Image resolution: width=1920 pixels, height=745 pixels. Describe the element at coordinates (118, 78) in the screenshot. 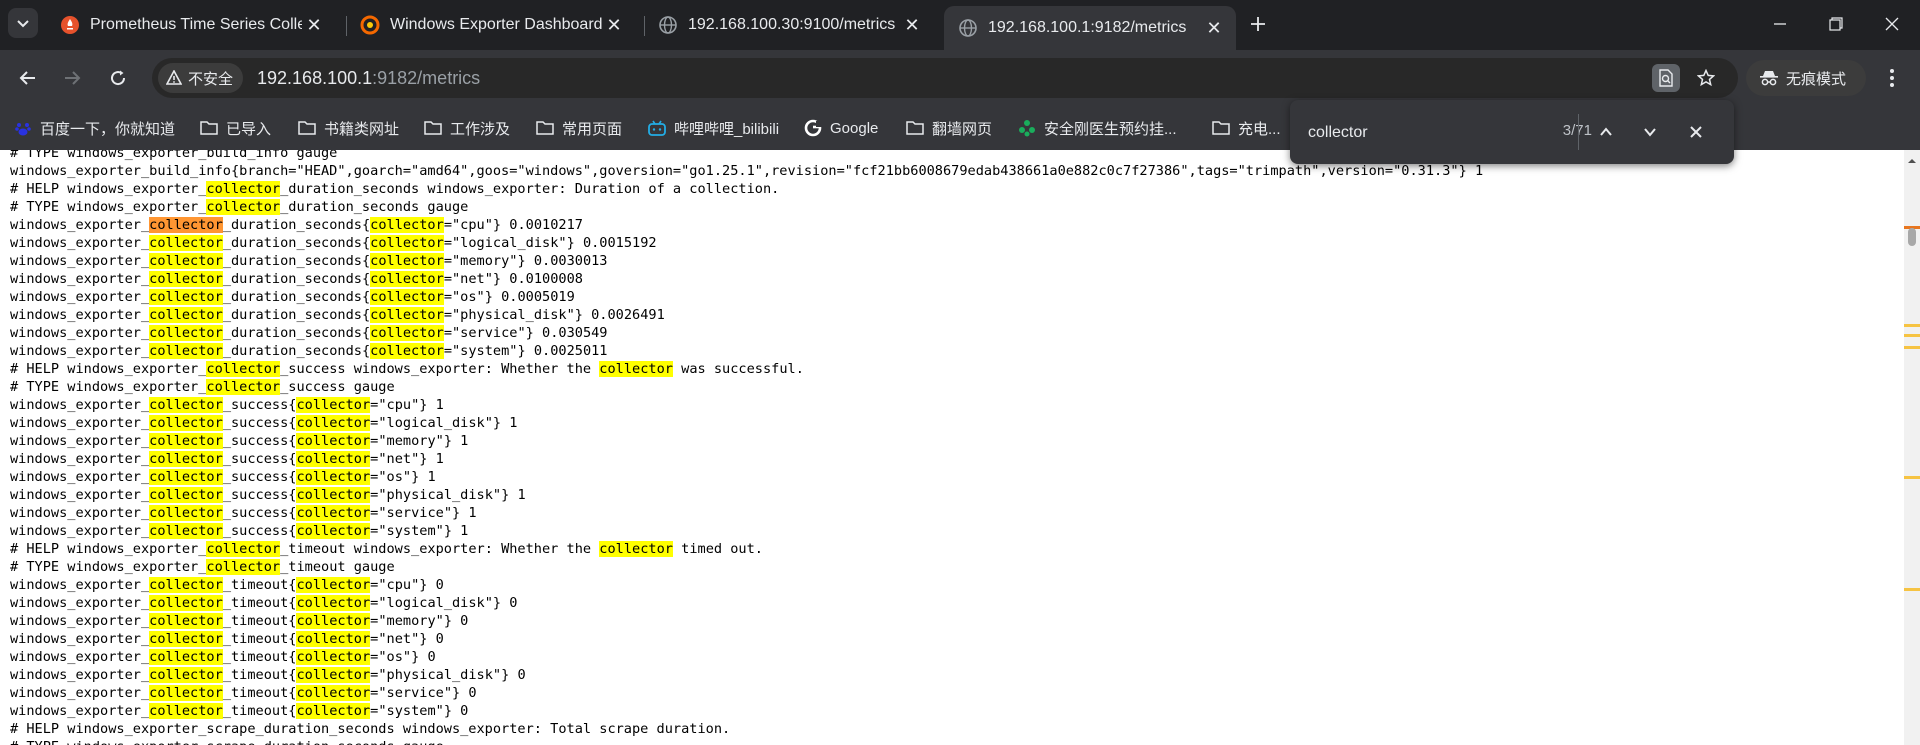

I see `reload-button` at that location.